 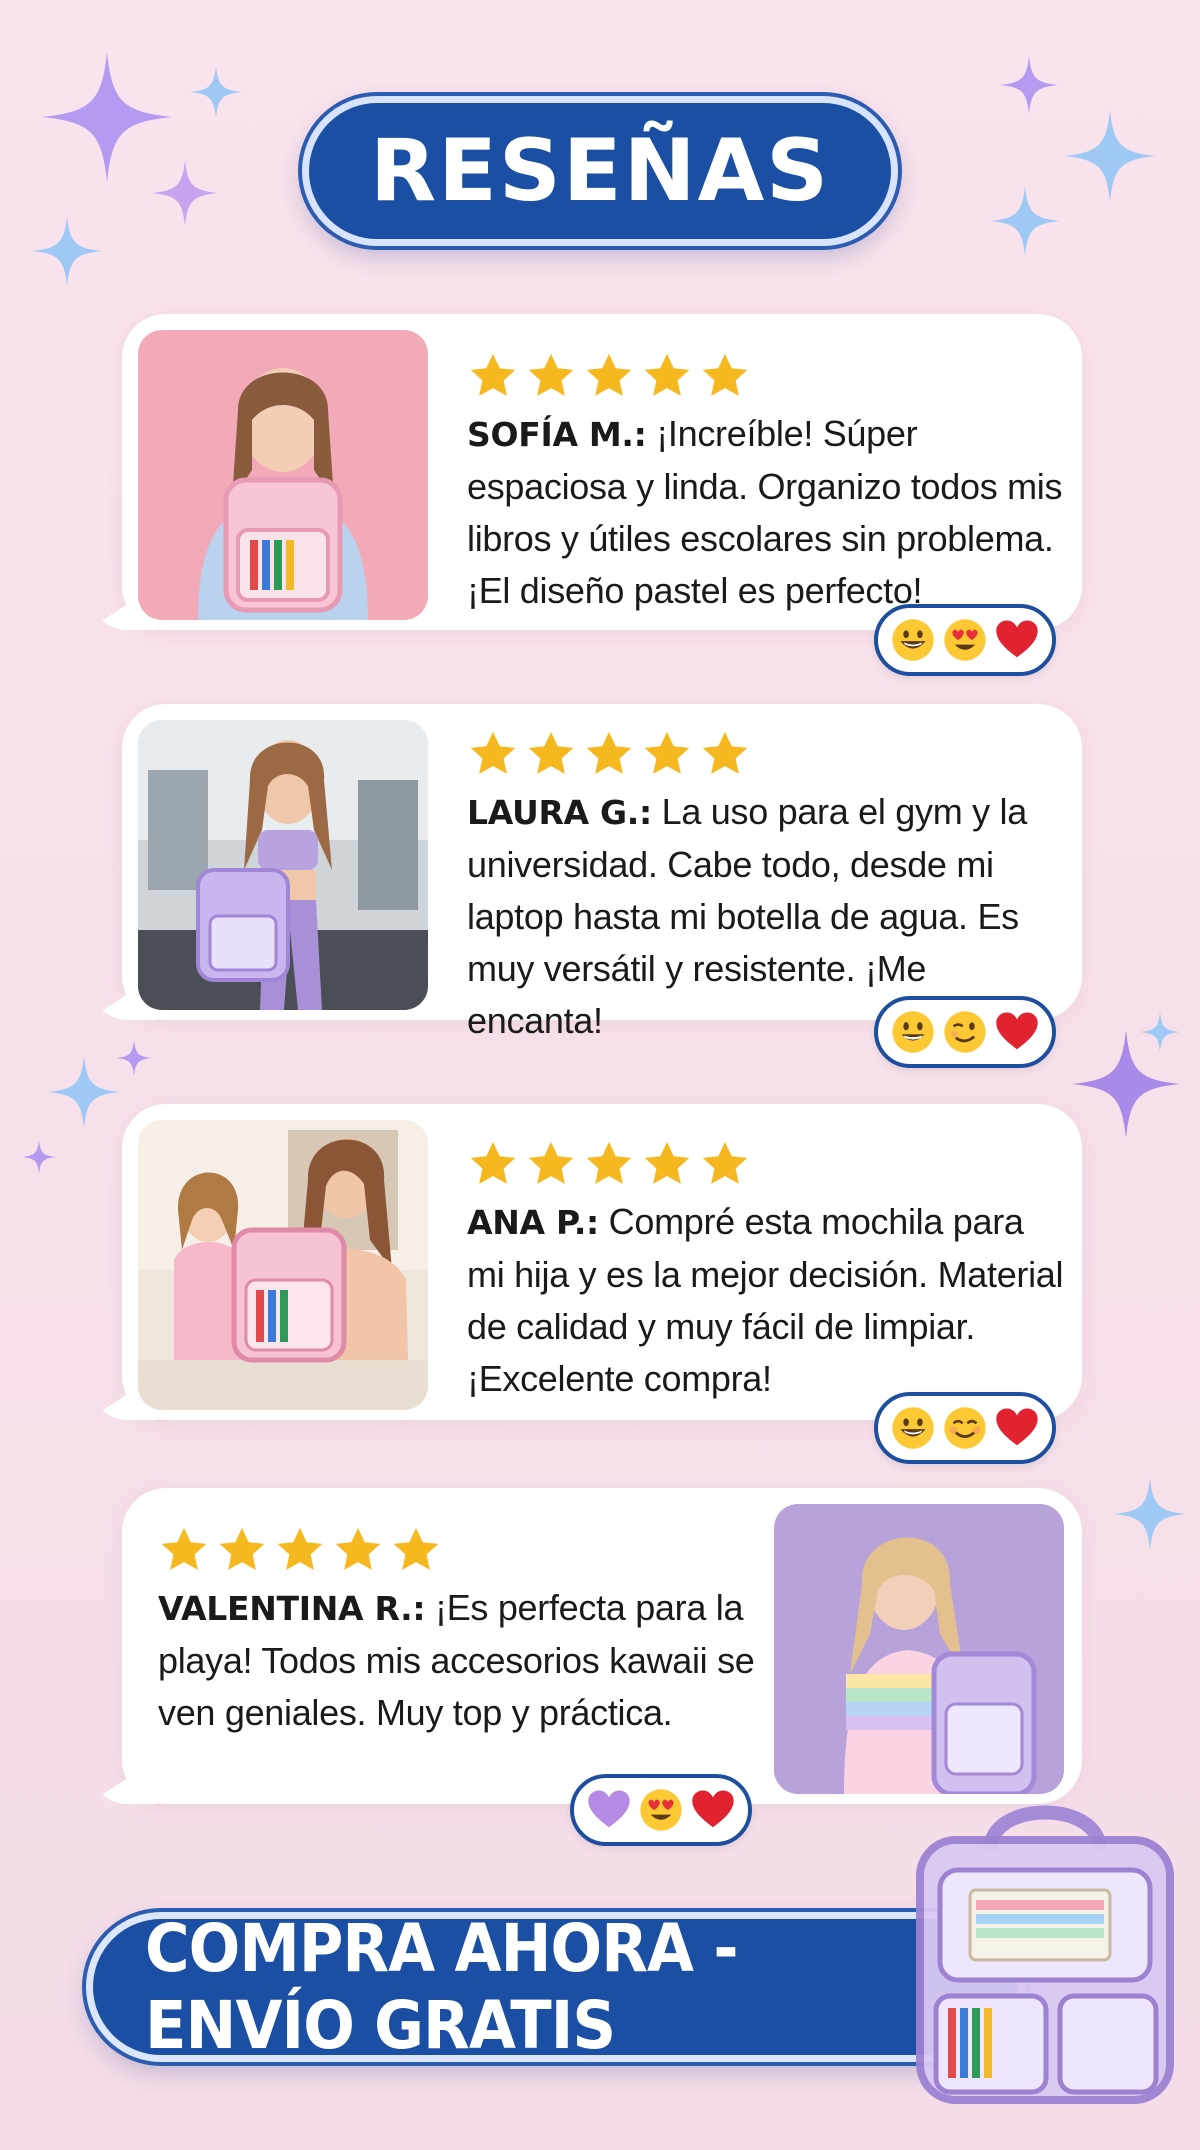 I want to click on reviewer-name: ANA P.:, so click(x=533, y=1222).